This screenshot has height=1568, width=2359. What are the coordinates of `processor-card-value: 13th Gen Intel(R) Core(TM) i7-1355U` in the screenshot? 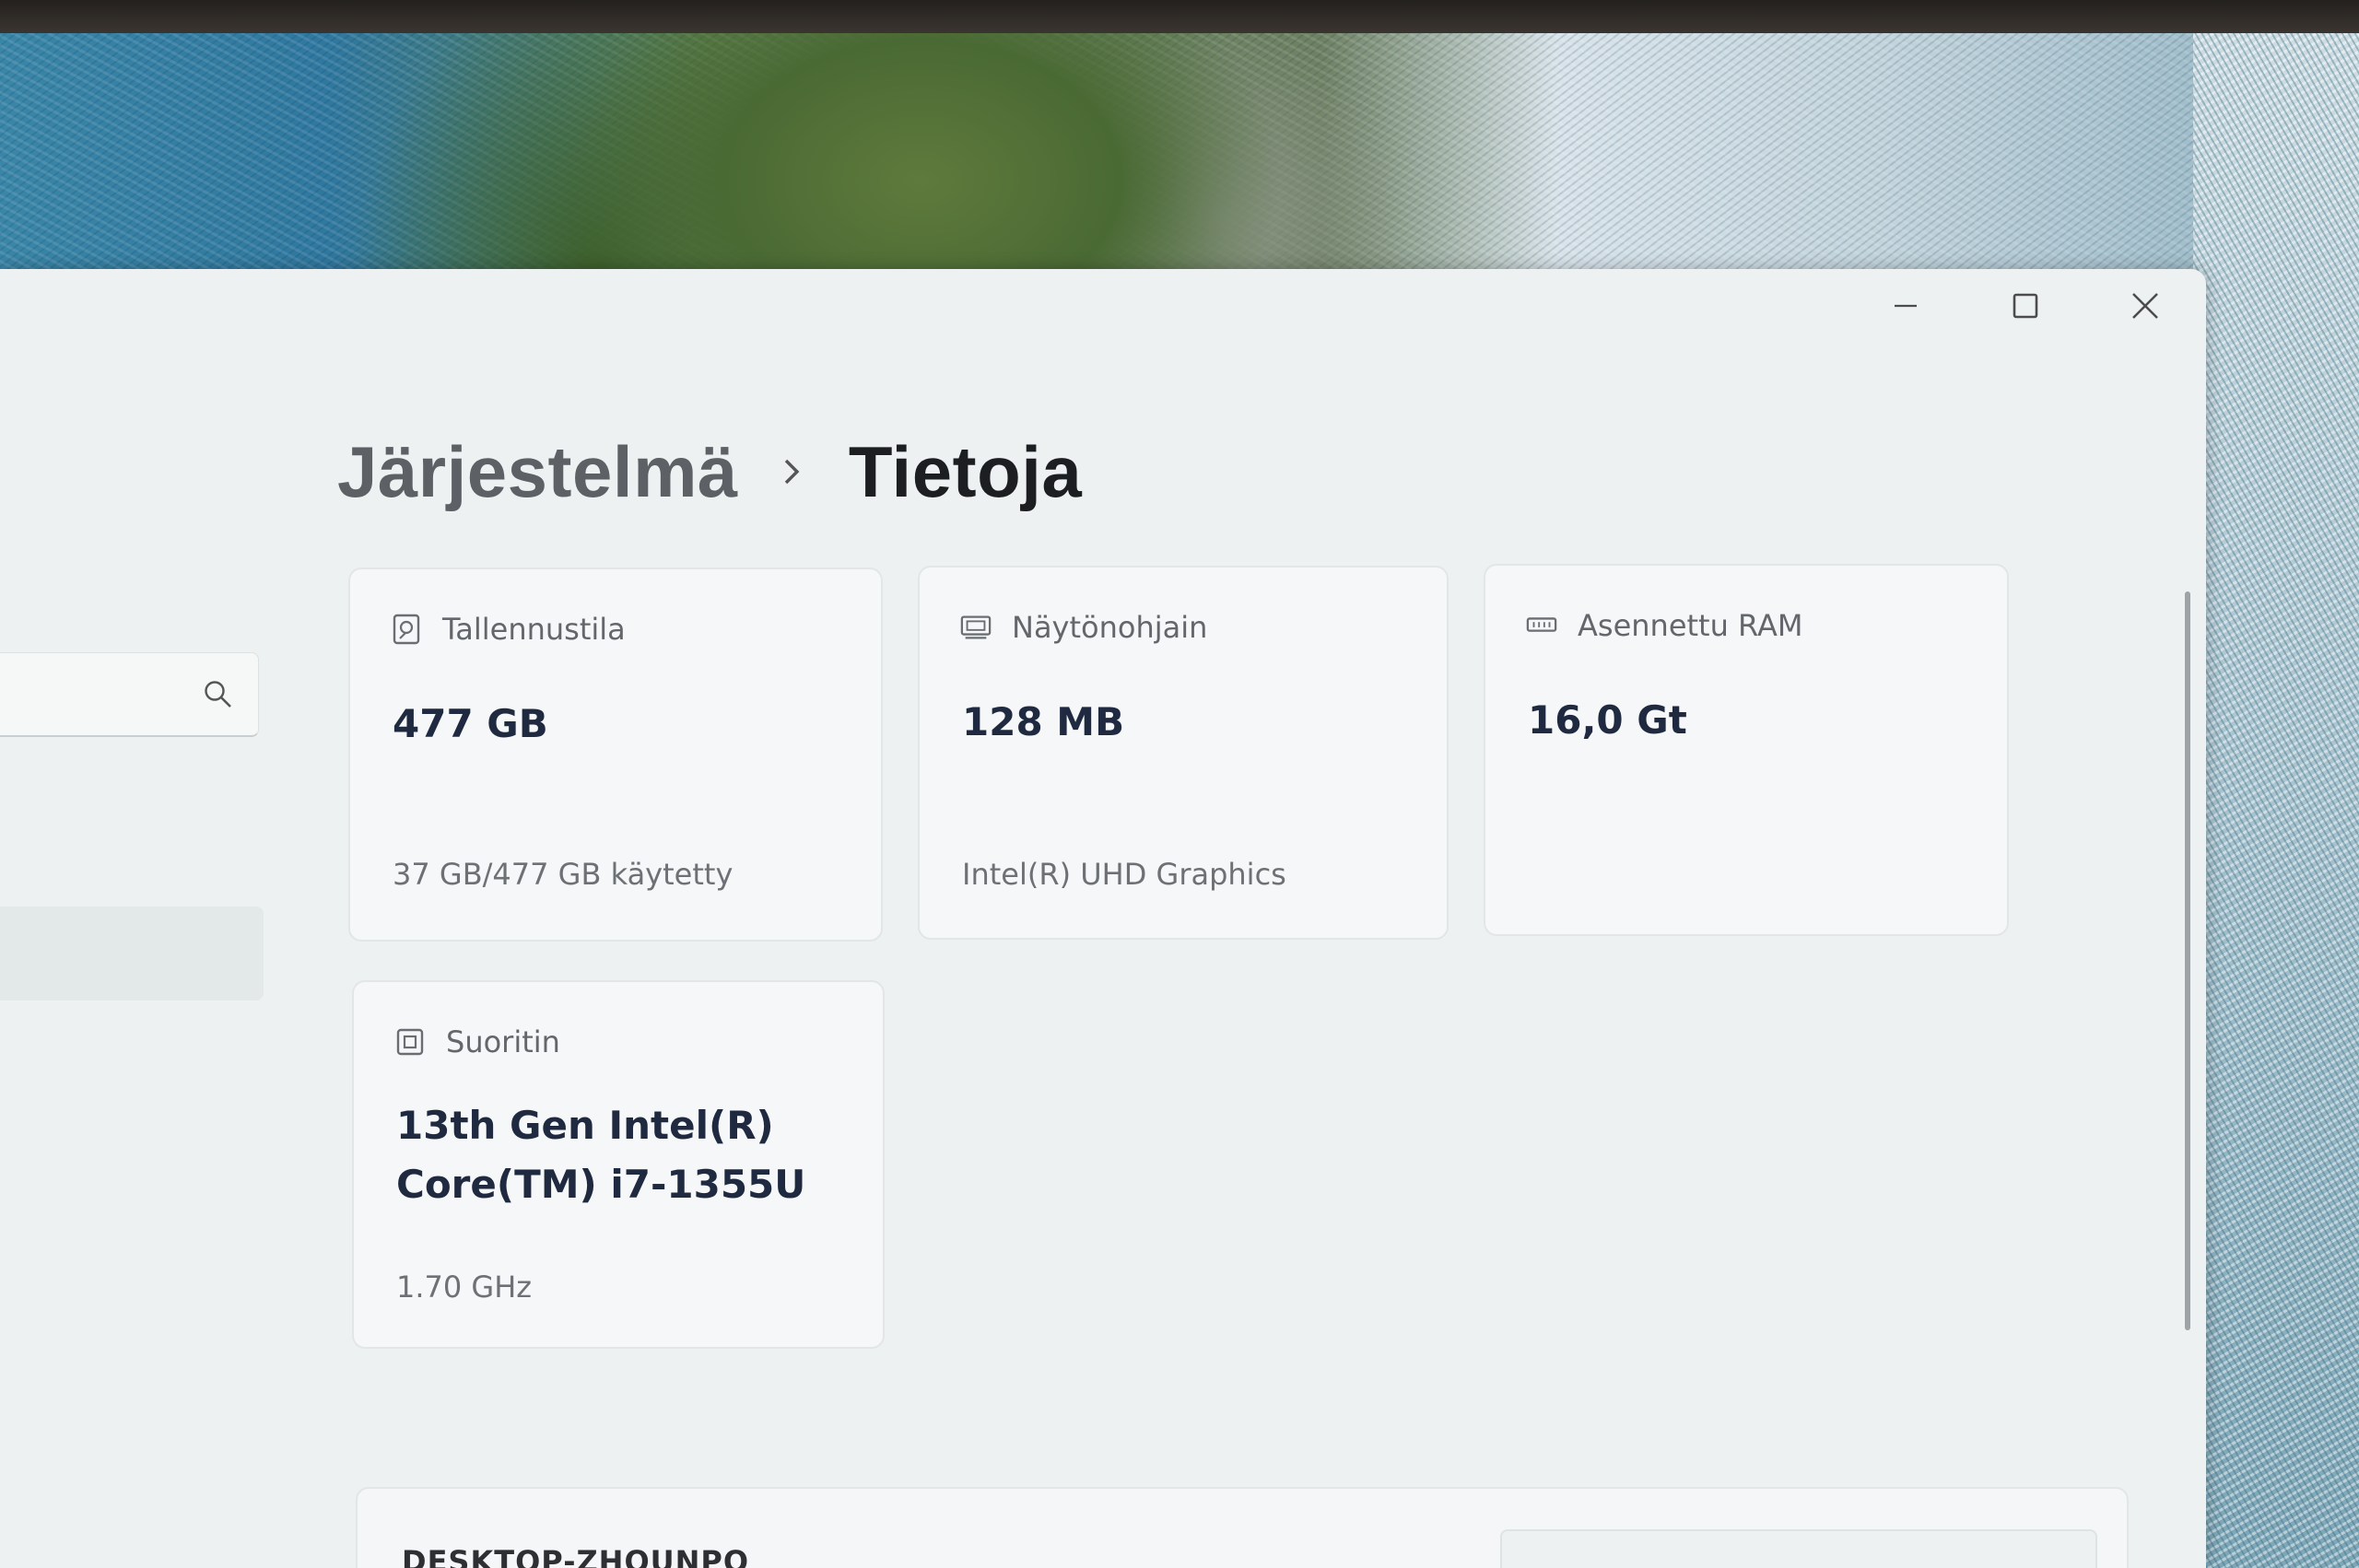 It's located at (600, 1155).